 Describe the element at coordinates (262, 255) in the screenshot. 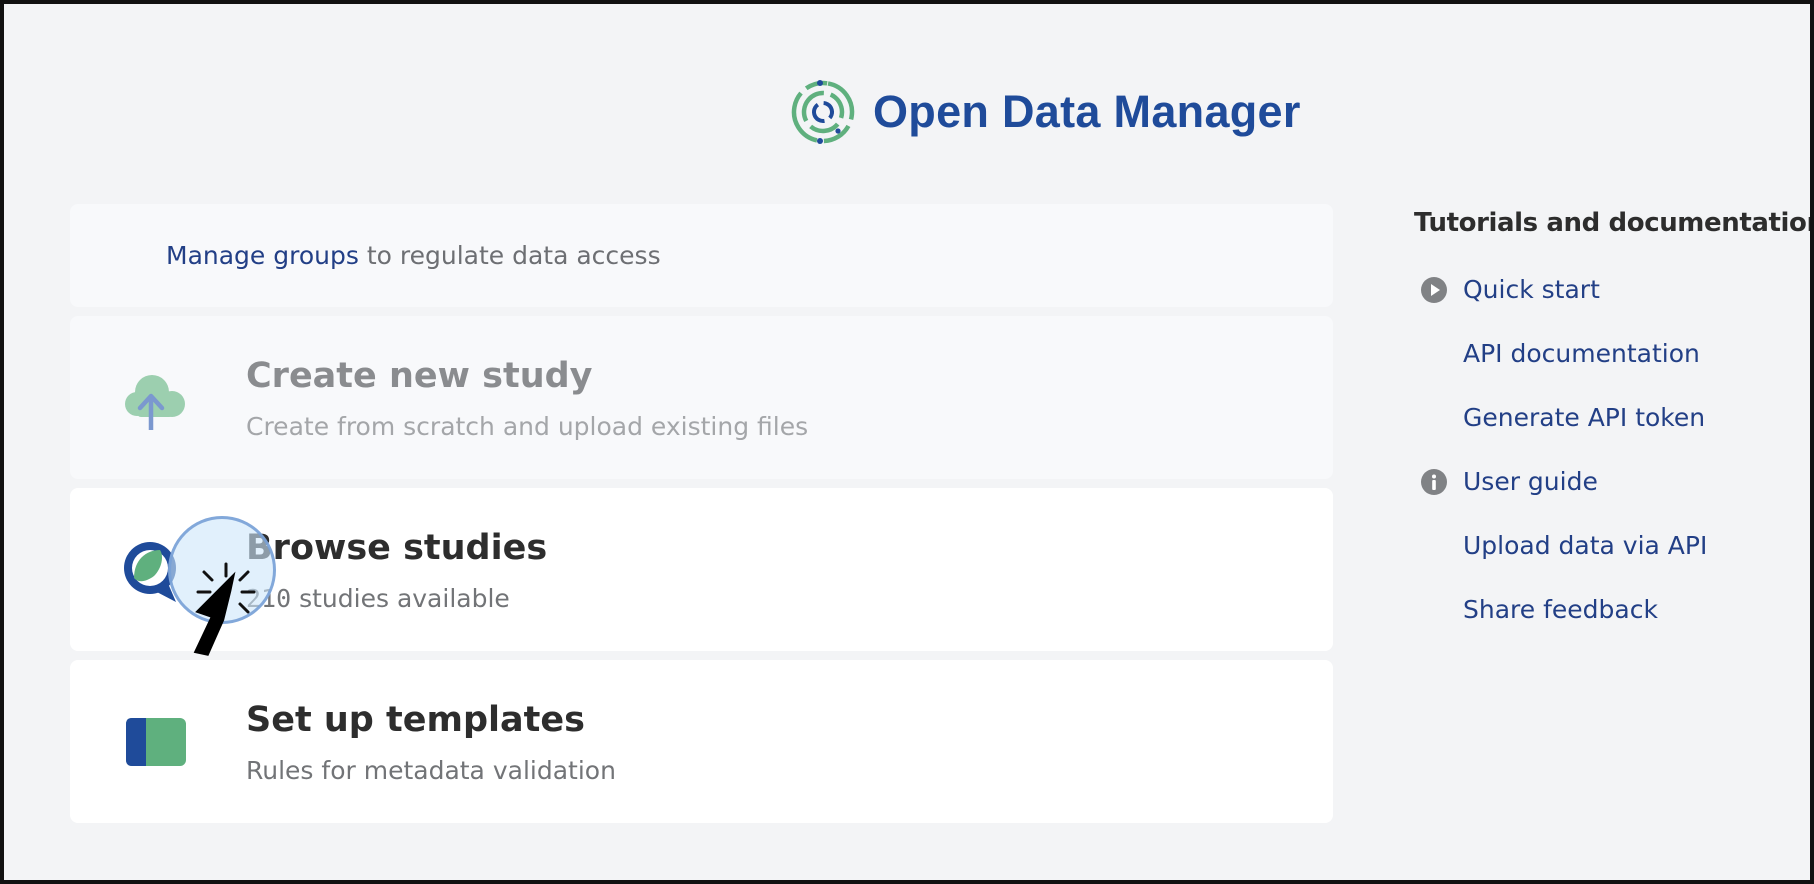

I see `manage-groups-link: Manage groups` at that location.